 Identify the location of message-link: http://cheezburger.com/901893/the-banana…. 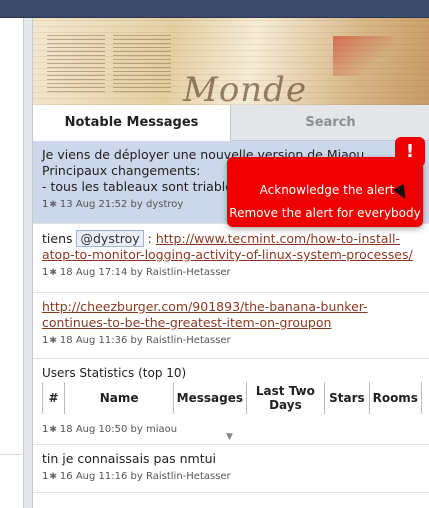
(205, 306).